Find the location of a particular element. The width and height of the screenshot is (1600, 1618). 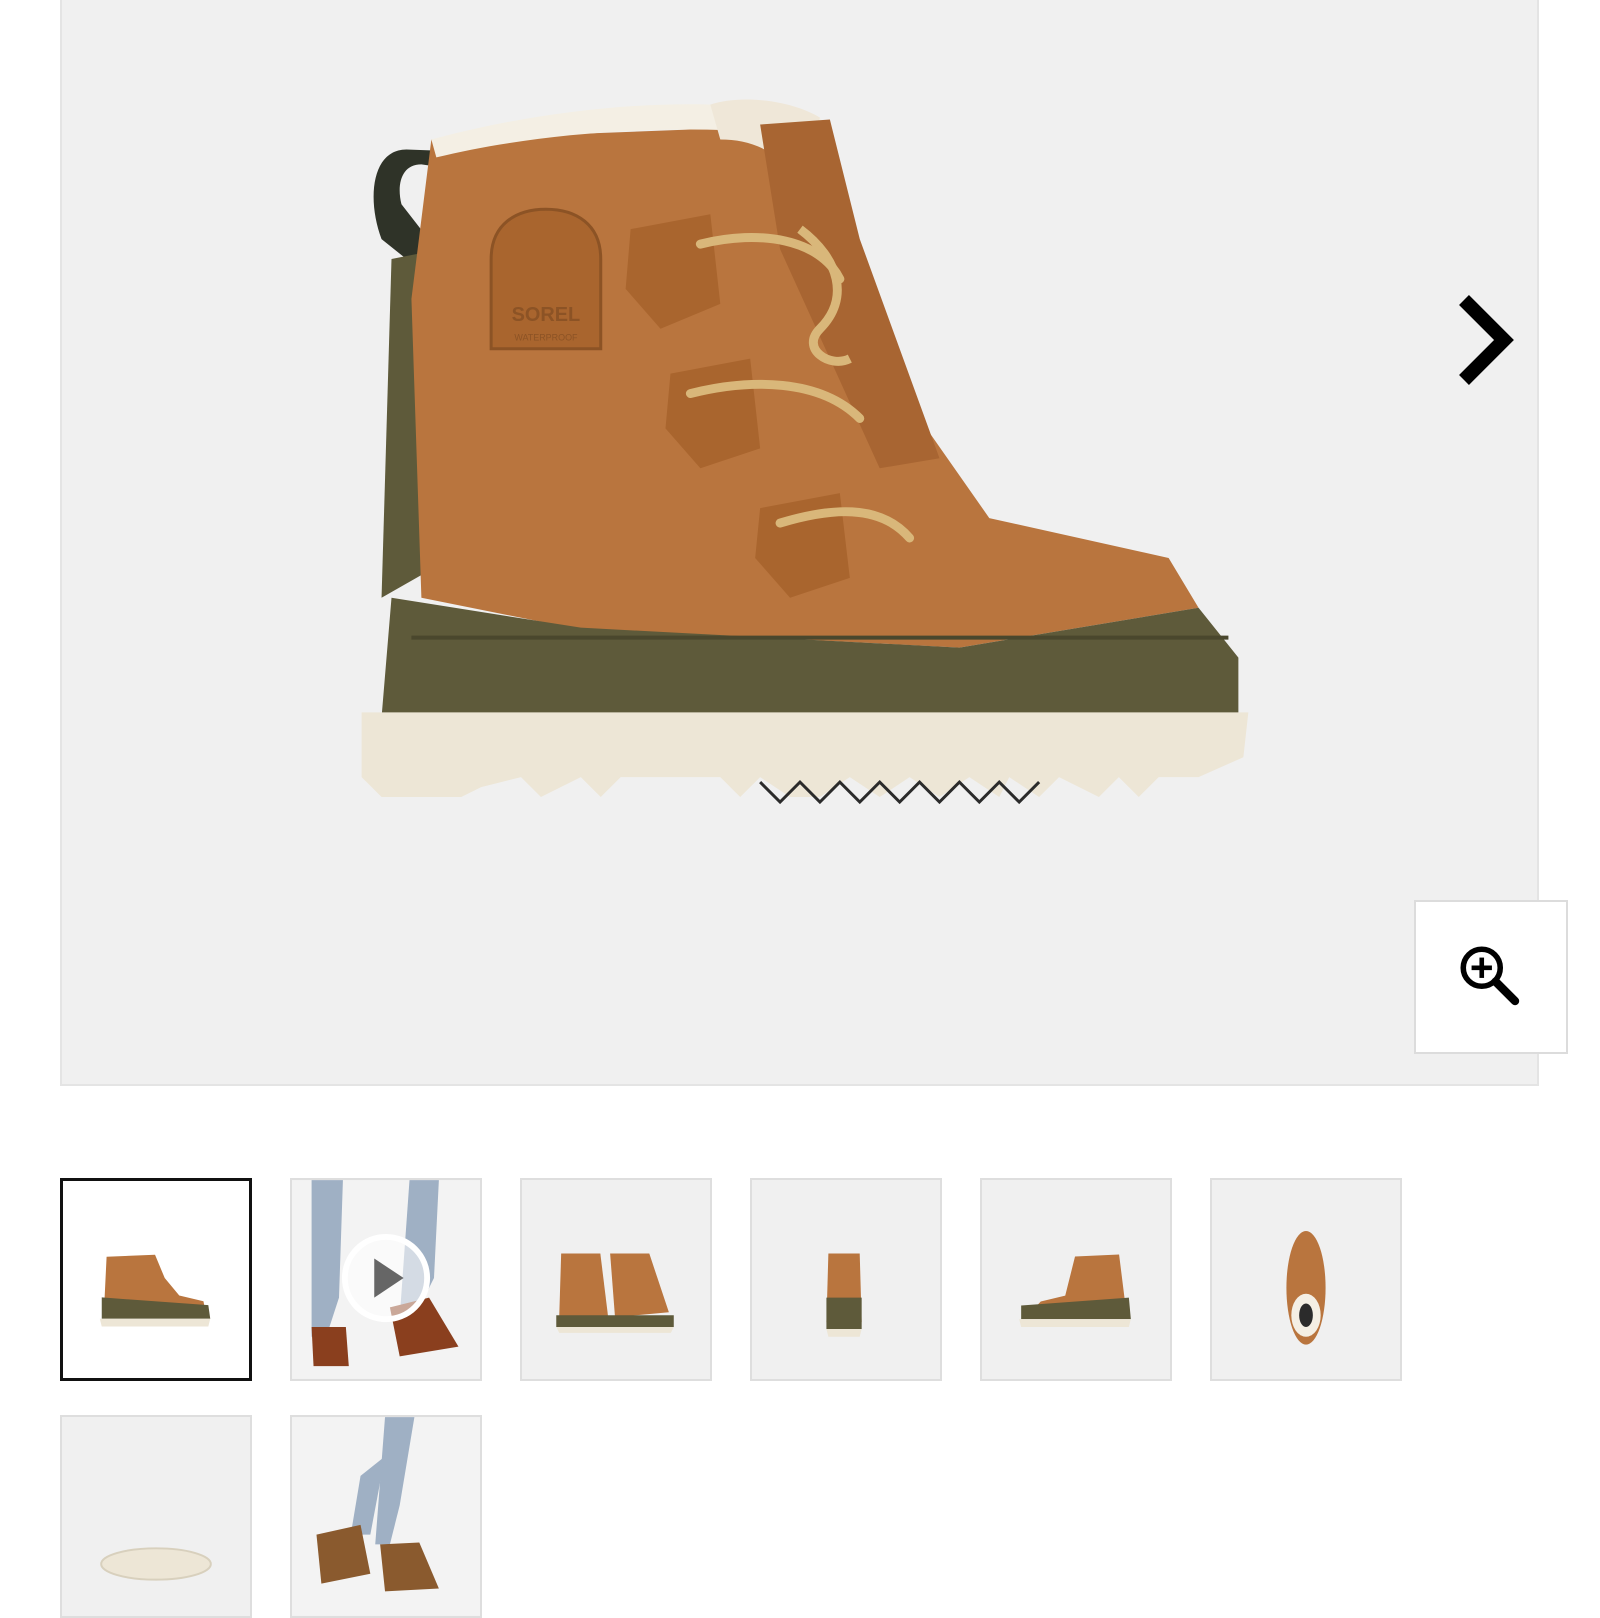

boot-patch-text: WATERPROOF is located at coordinates (546, 338).